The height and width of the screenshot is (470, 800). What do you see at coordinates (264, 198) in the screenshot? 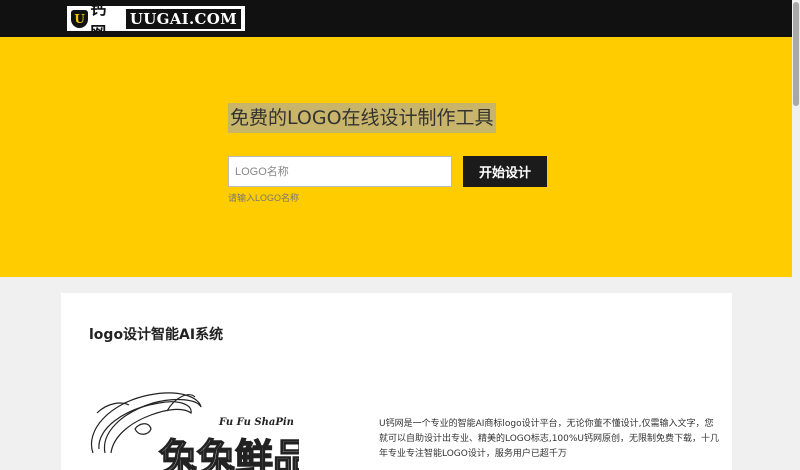
I see `input-hint: 请输入LOGO名称` at bounding box center [264, 198].